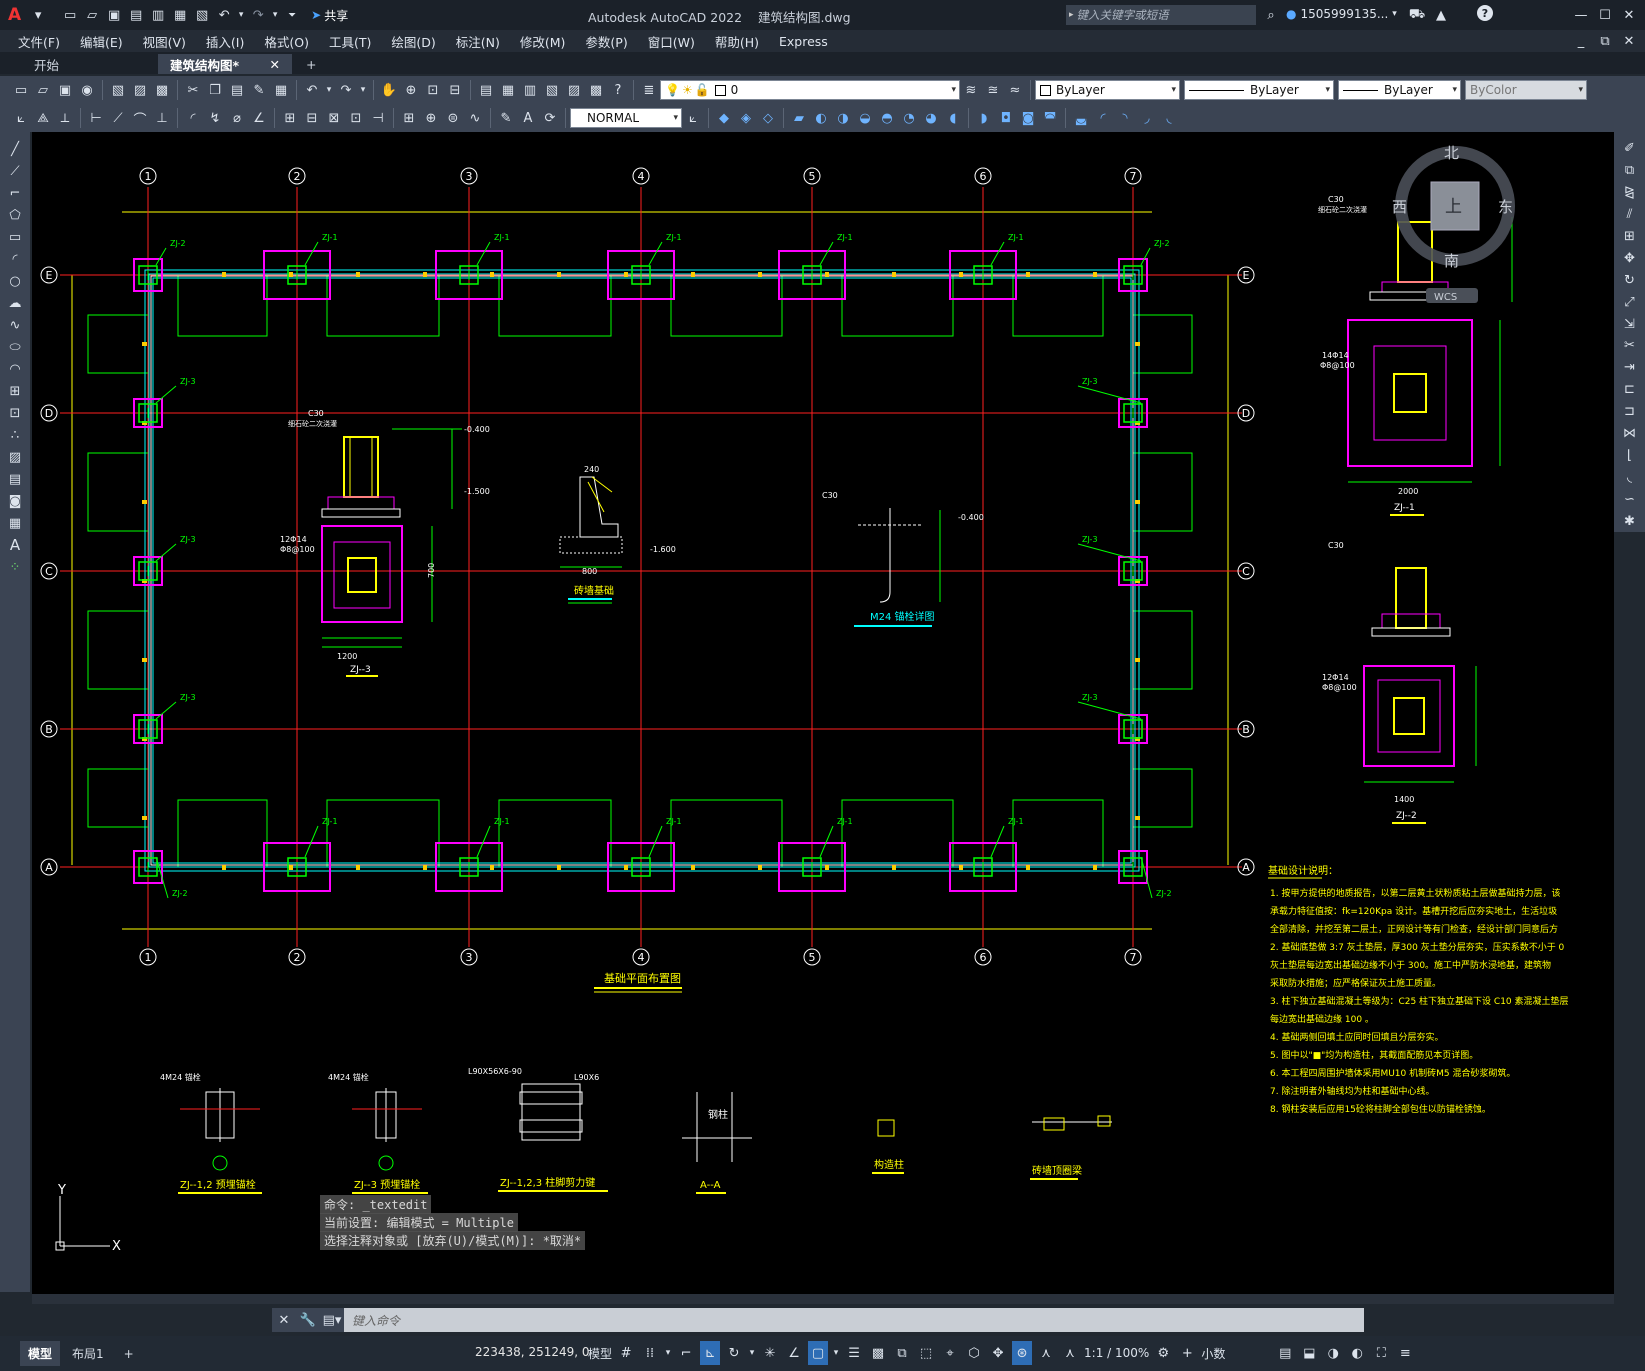  I want to click on undo-dropdown-icon: ▾, so click(241, 15).